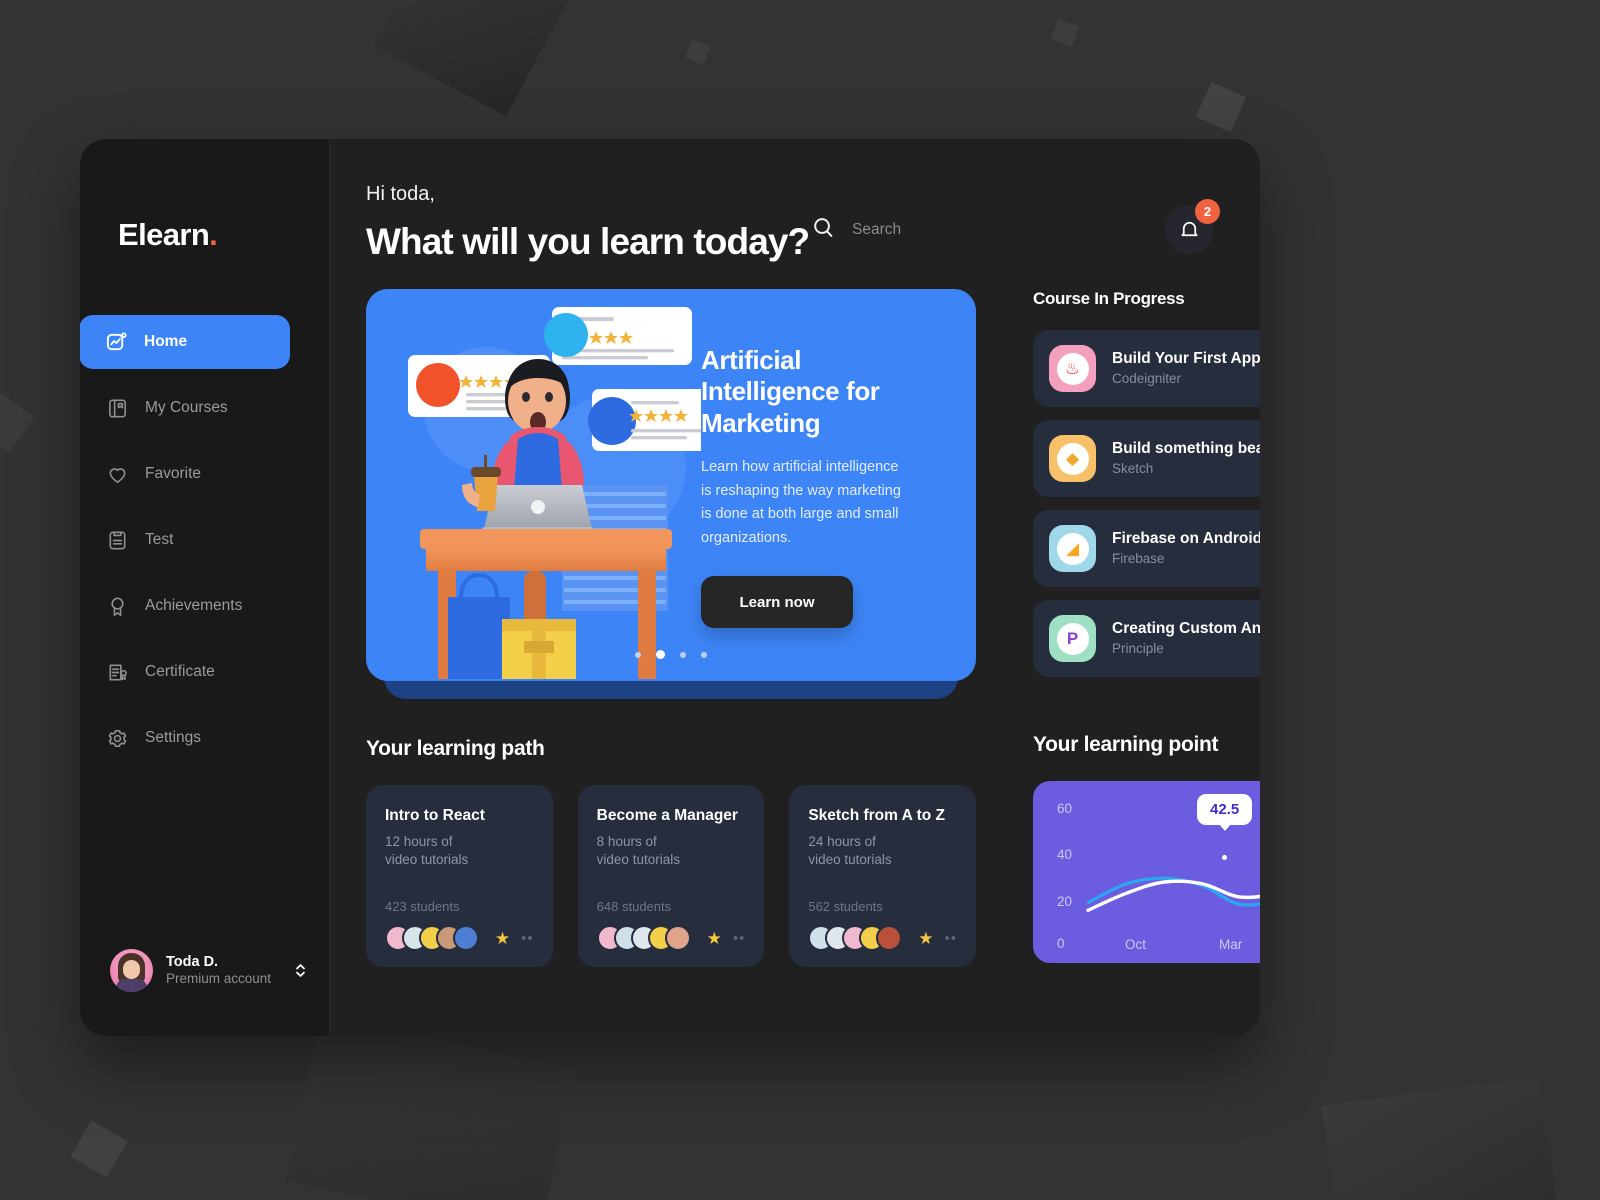 Image resolution: width=1600 pixels, height=1200 pixels. Describe the element at coordinates (300, 970) in the screenshot. I see `chevron-updown-icon` at that location.